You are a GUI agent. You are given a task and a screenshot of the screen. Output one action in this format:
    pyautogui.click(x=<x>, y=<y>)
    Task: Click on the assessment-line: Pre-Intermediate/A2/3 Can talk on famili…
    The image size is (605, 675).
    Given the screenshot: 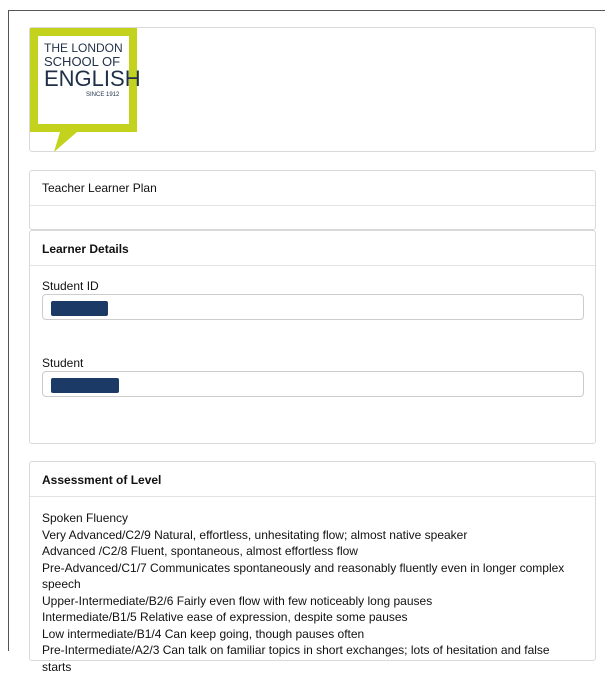 What is the action you would take?
    pyautogui.click(x=296, y=658)
    